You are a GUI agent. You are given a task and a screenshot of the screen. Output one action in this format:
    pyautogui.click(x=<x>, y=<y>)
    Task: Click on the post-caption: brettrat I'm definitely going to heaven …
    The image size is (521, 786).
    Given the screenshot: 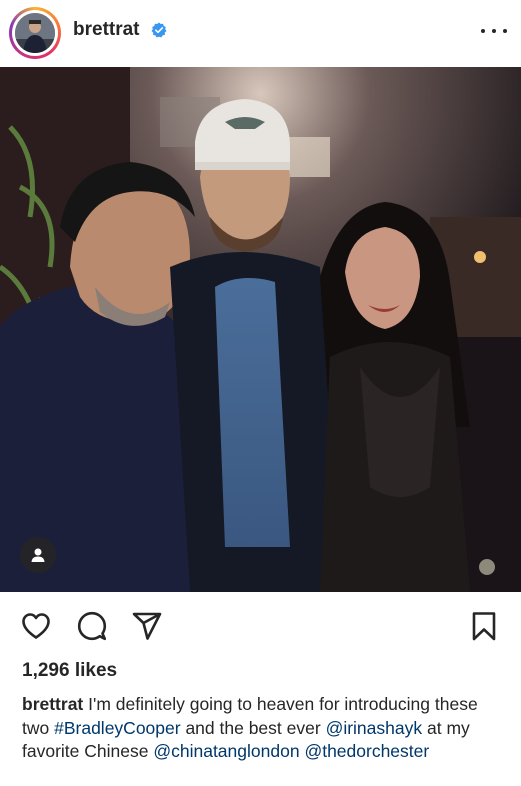 What is the action you would take?
    pyautogui.click(x=262, y=728)
    